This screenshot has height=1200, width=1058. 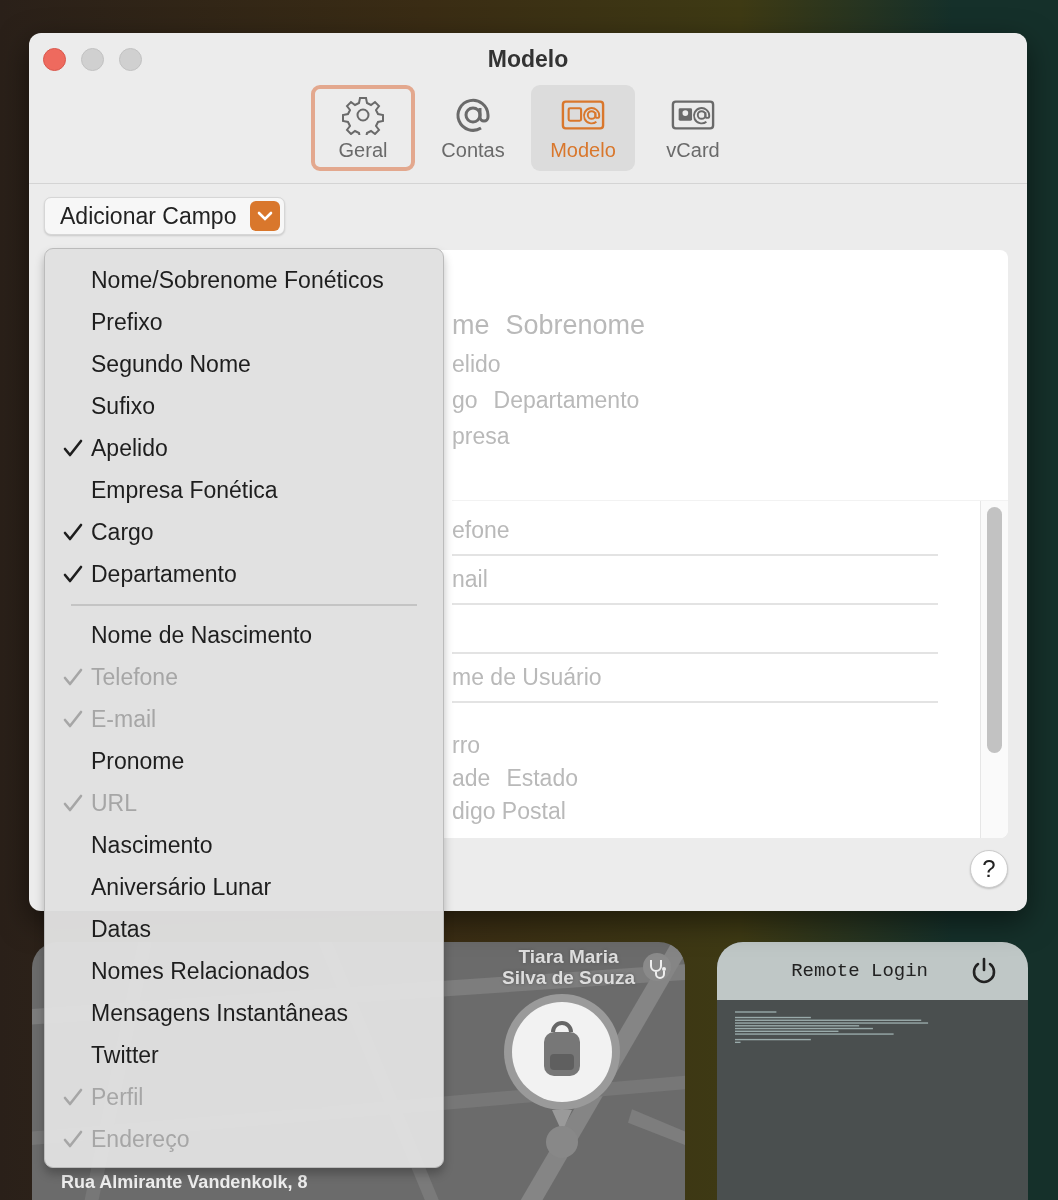 I want to click on toolbar-tab: vCard, so click(x=693, y=128).